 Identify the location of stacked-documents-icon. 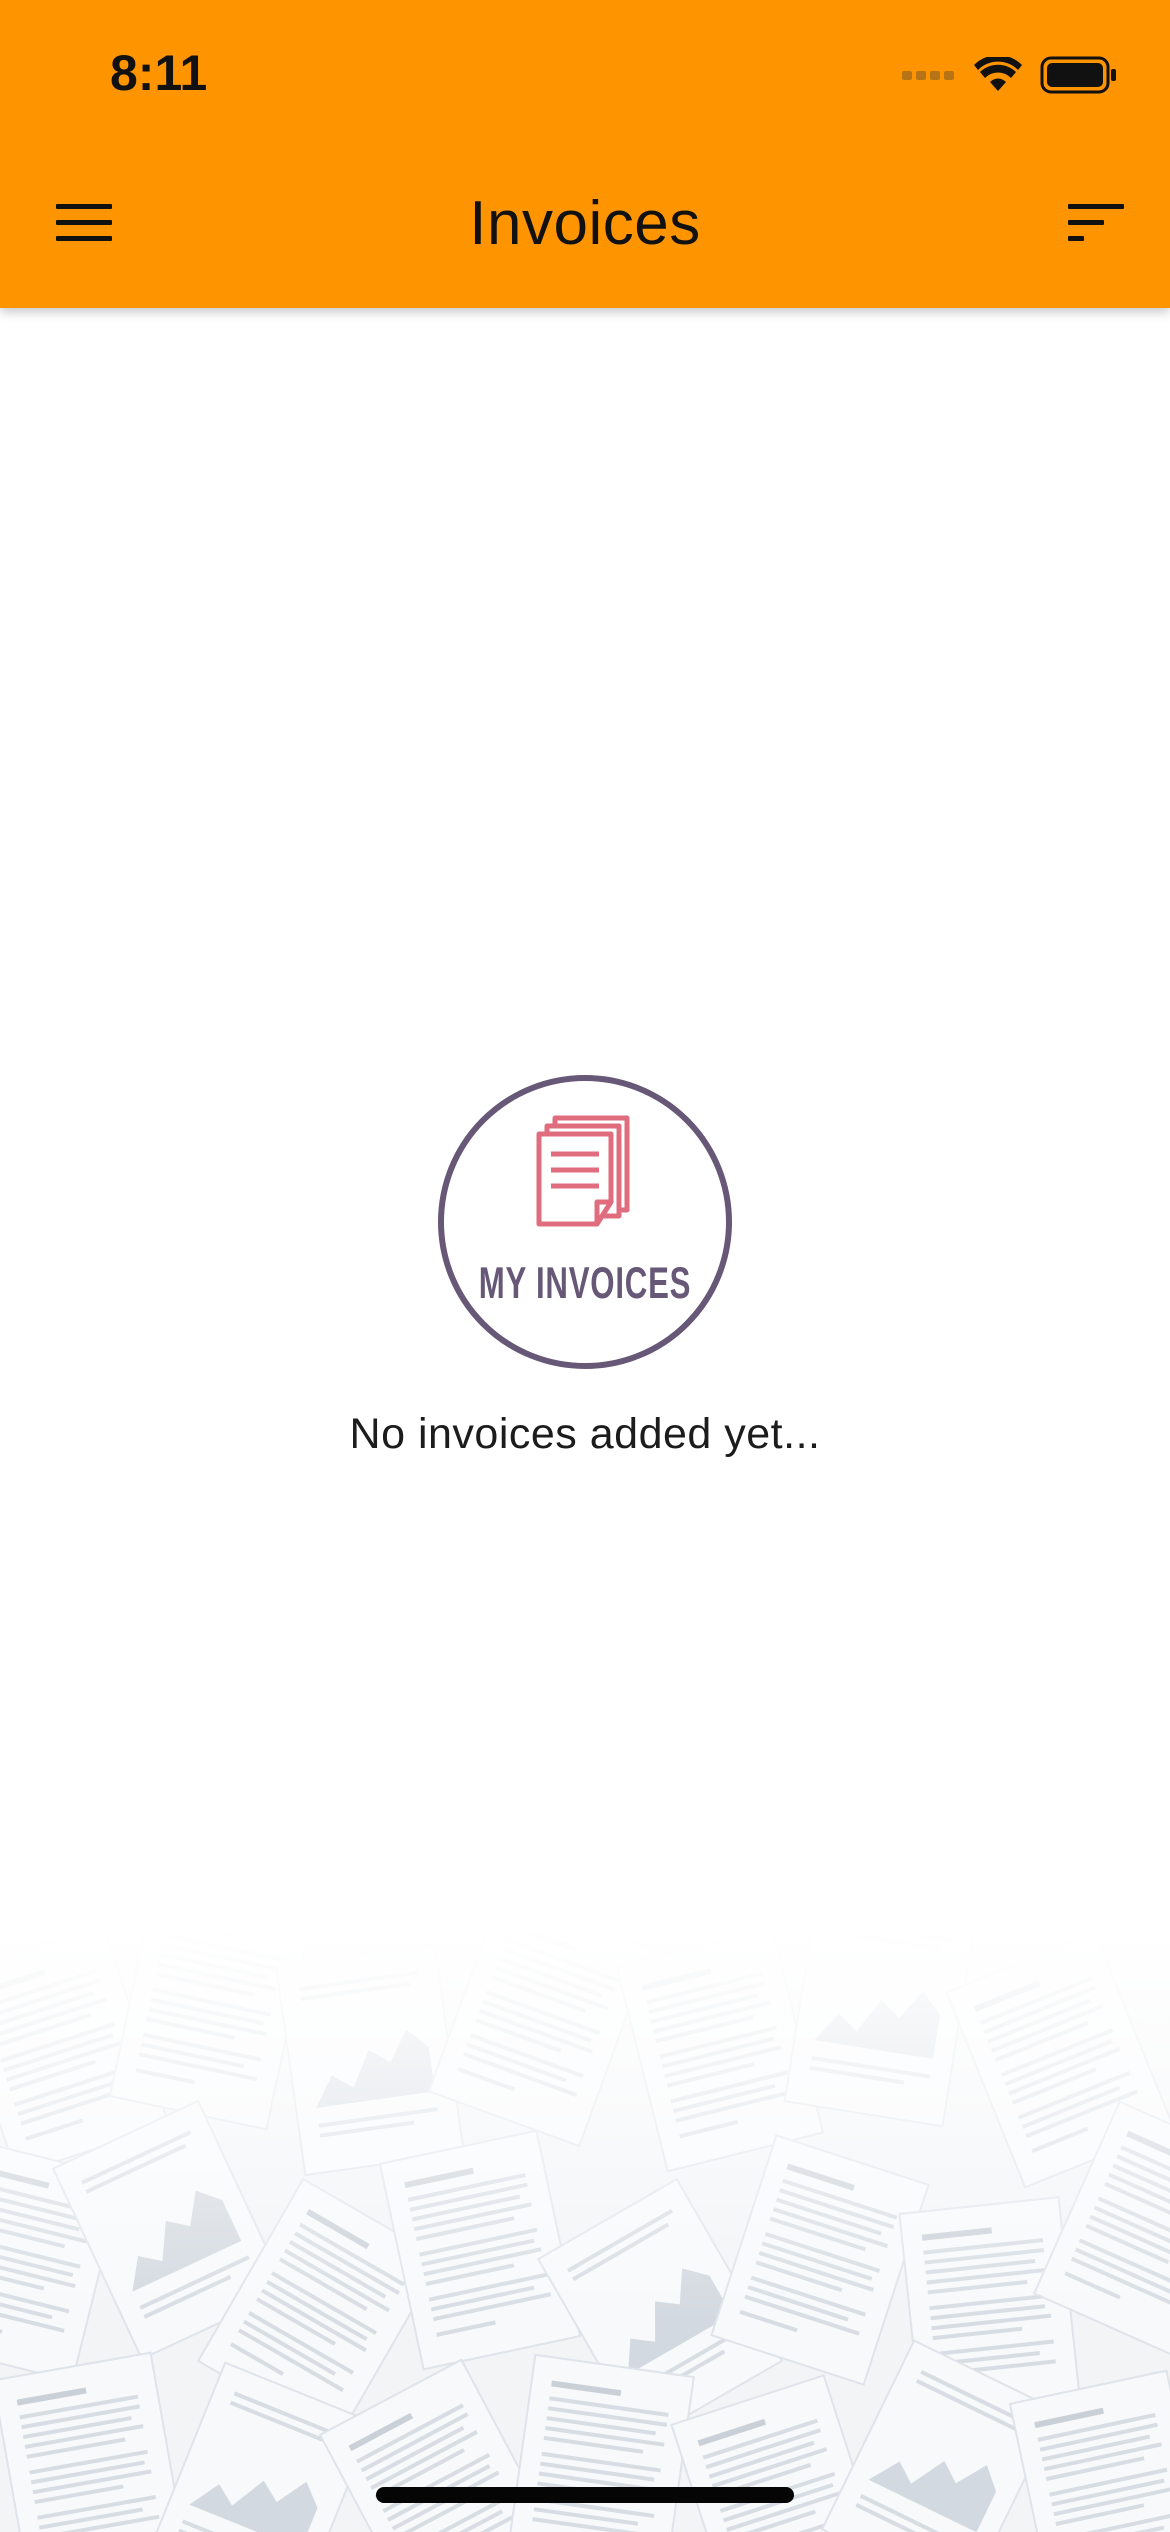
(583, 1171).